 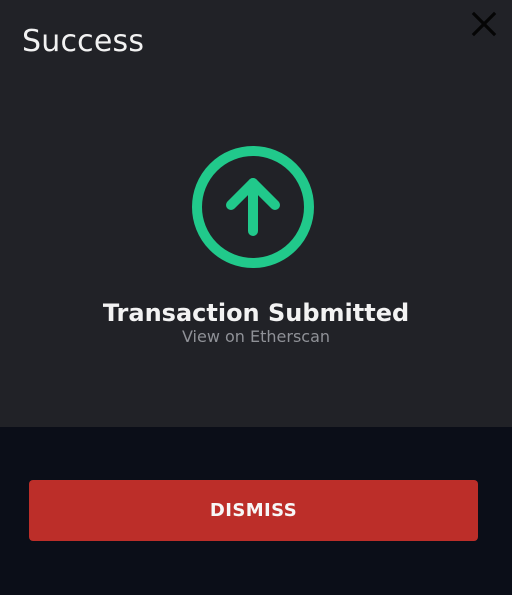 I want to click on close-button, so click(x=484, y=24).